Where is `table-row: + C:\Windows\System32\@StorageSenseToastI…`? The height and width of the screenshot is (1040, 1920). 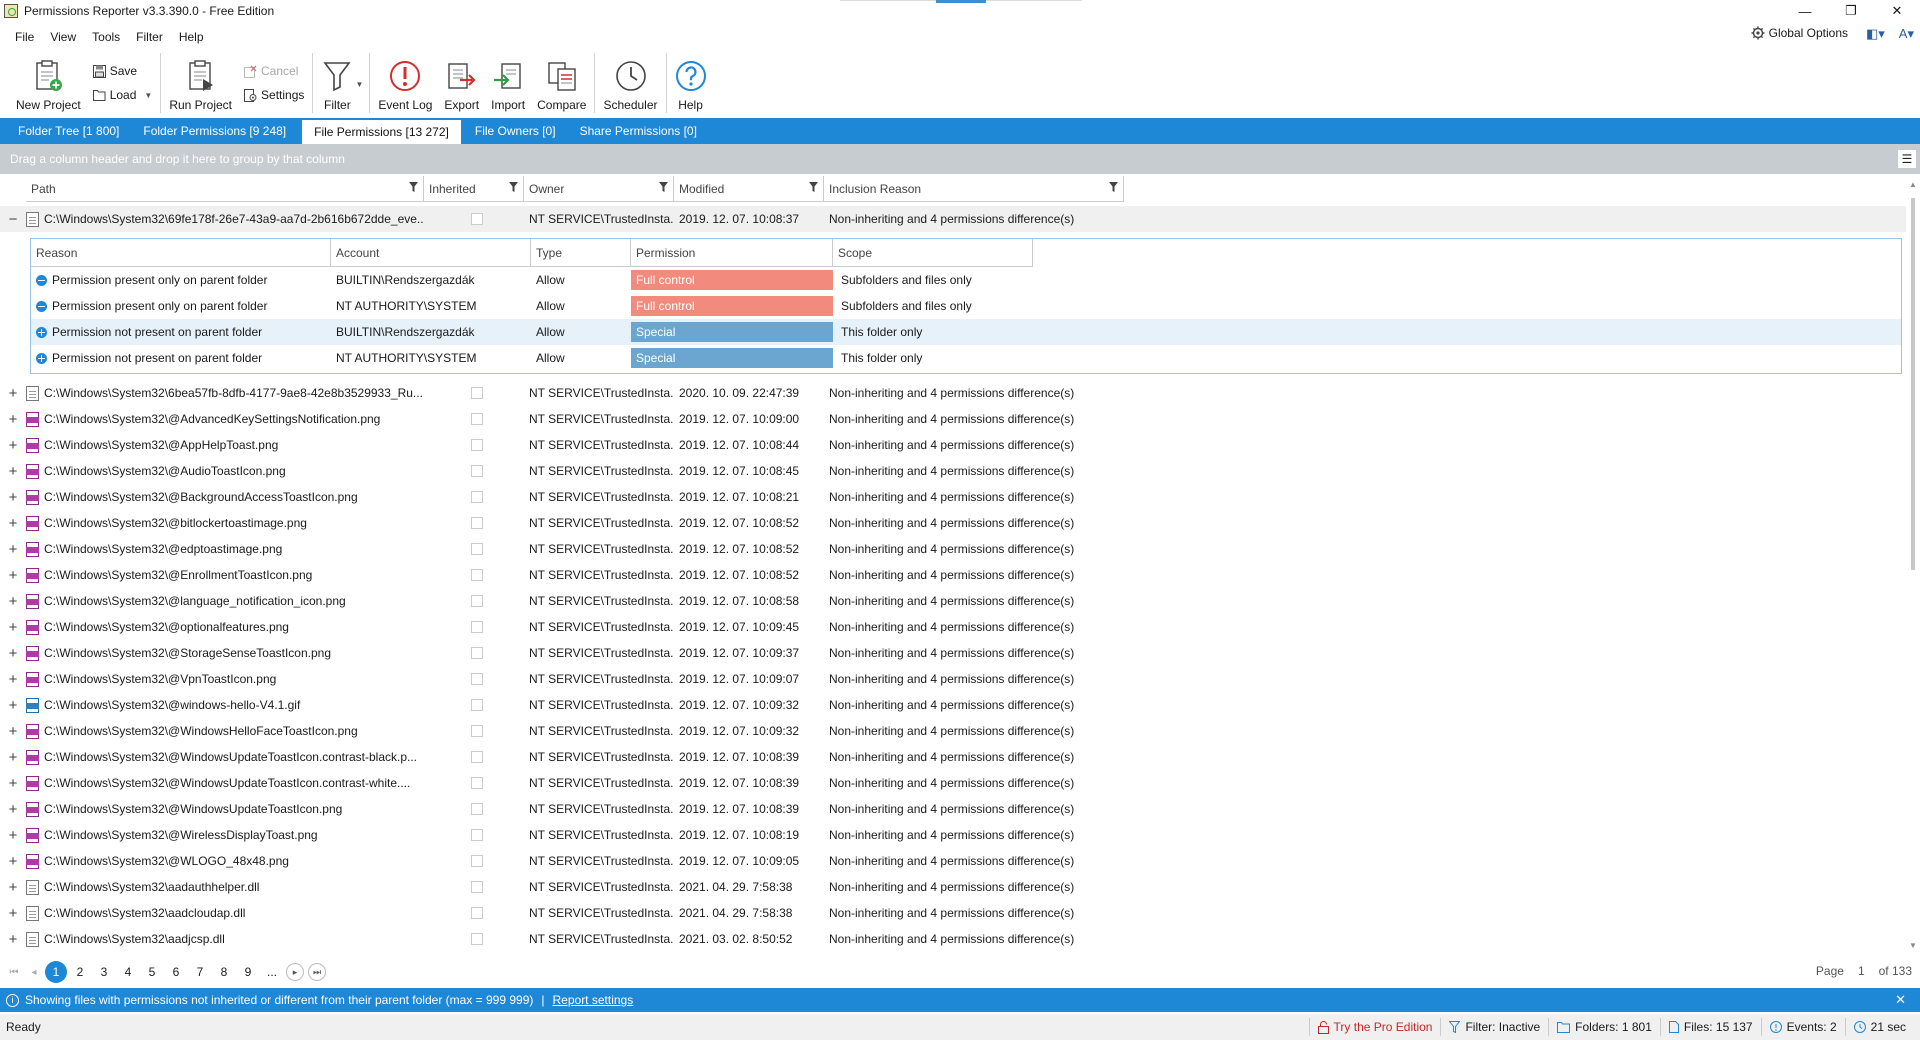 table-row: + C:\Windows\System32\@StorageSenseToastI… is located at coordinates (953, 653).